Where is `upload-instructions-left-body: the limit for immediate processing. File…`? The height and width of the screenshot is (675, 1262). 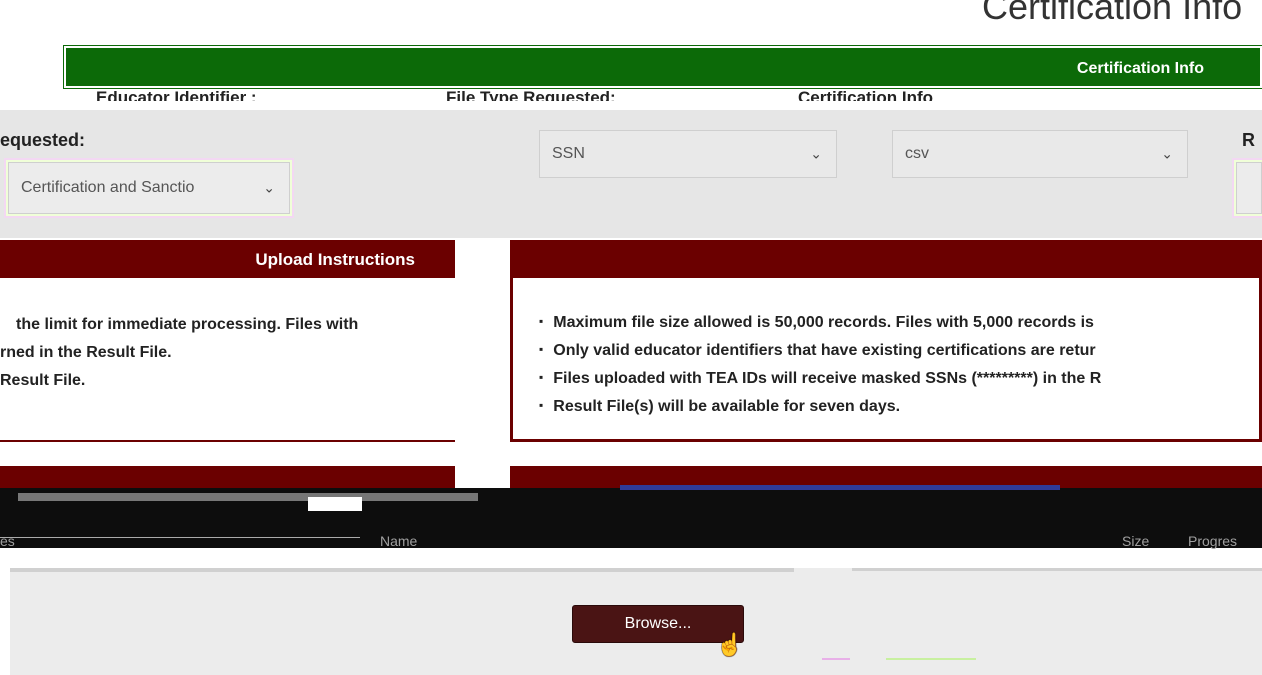 upload-instructions-left-body: the limit for immediate processing. File… is located at coordinates (227, 360).